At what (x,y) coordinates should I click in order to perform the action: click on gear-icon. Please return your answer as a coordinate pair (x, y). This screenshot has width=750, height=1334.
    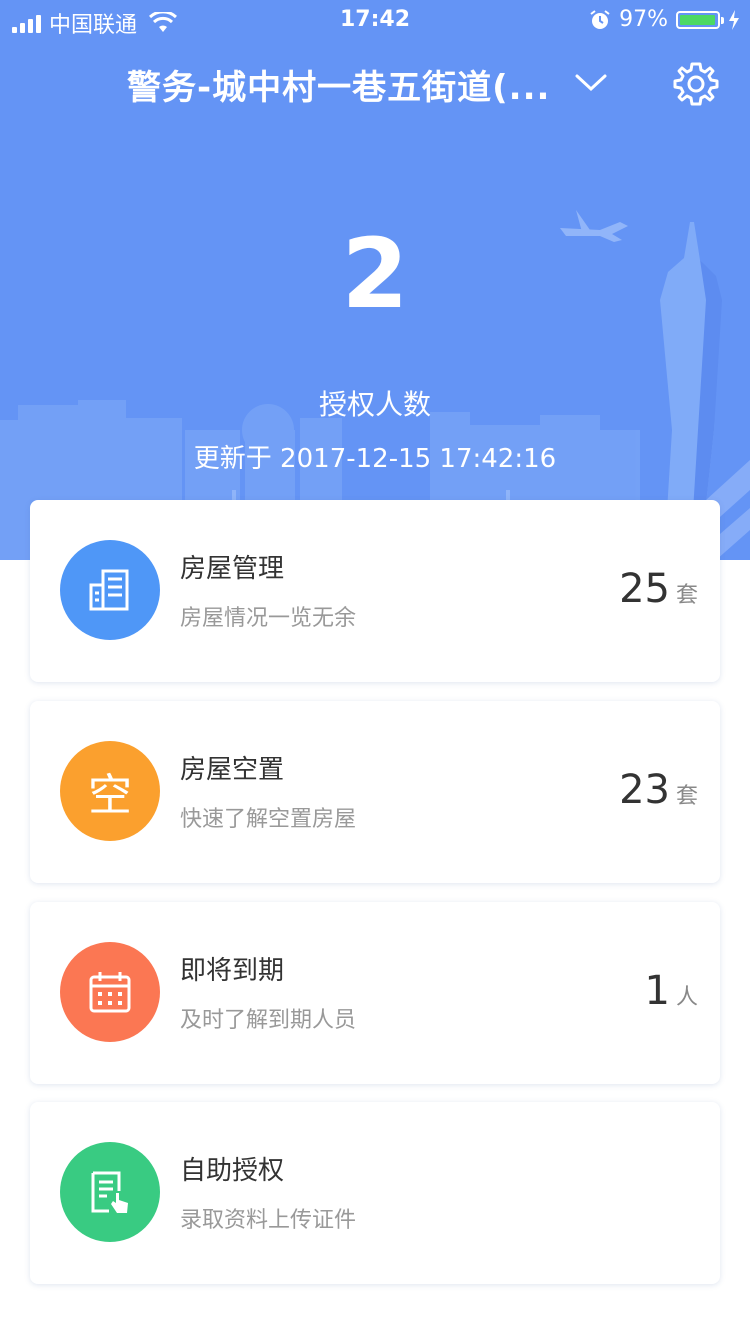
    Looking at the image, I should click on (696, 84).